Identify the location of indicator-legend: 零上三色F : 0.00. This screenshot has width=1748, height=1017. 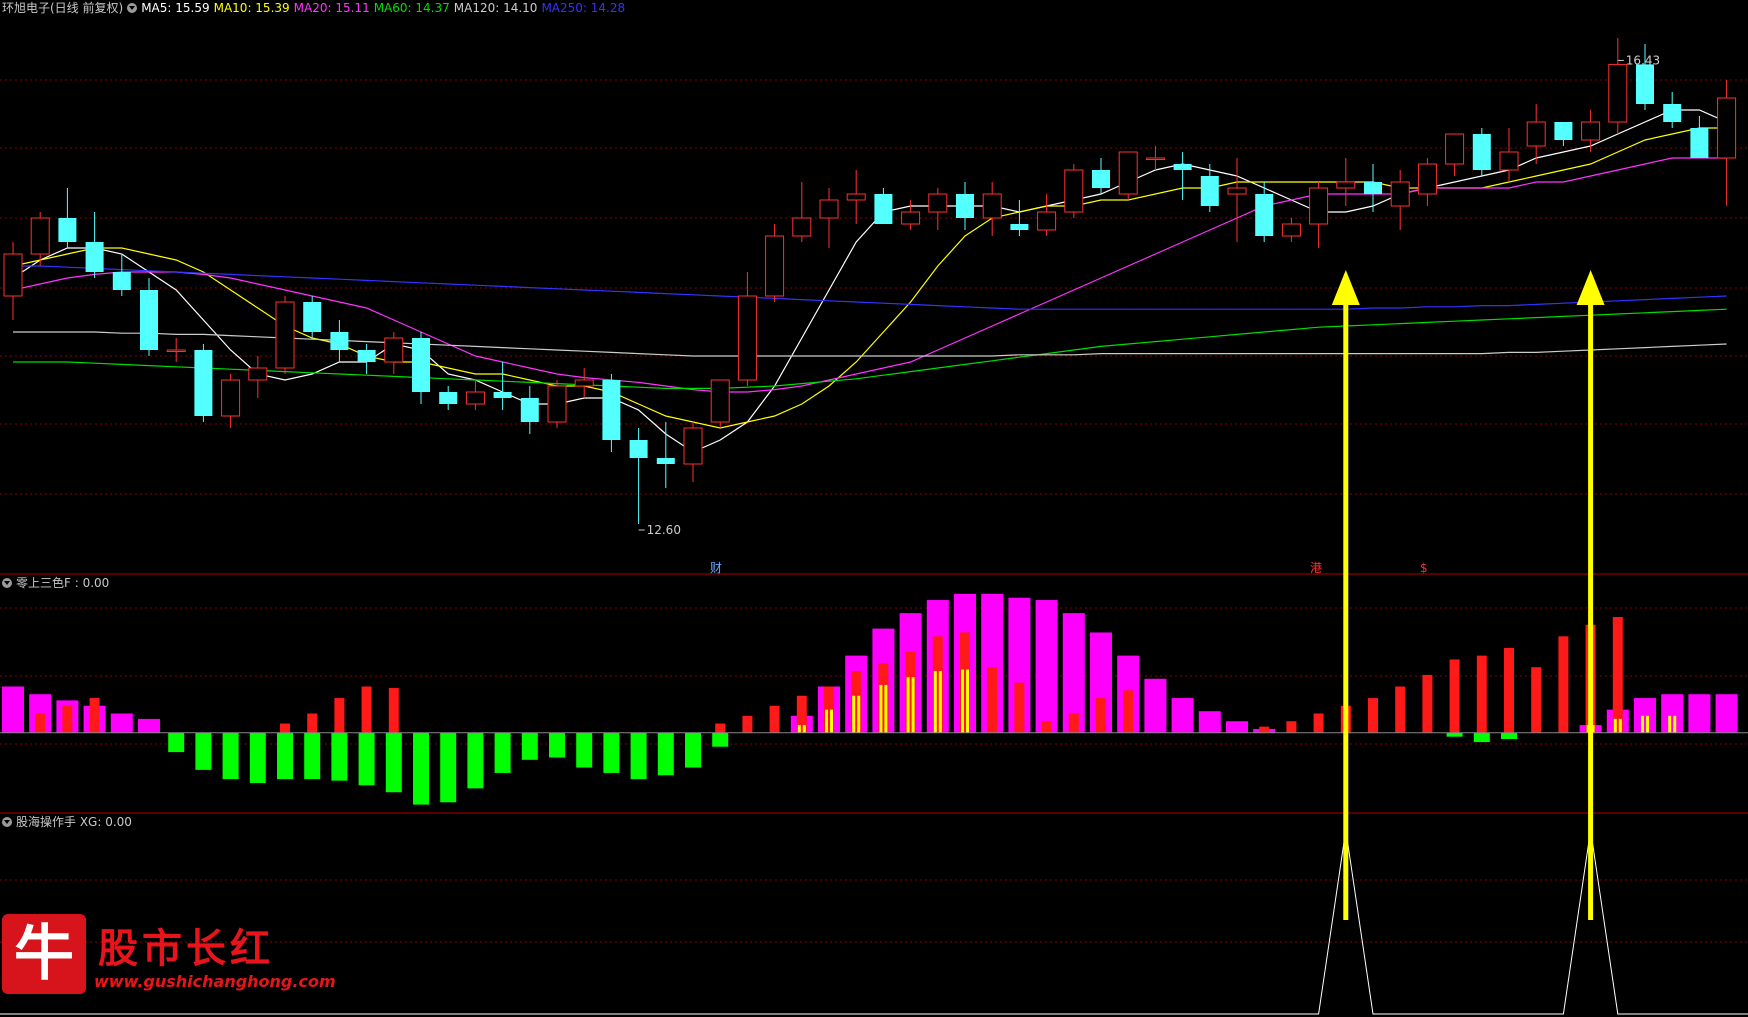
(57, 583).